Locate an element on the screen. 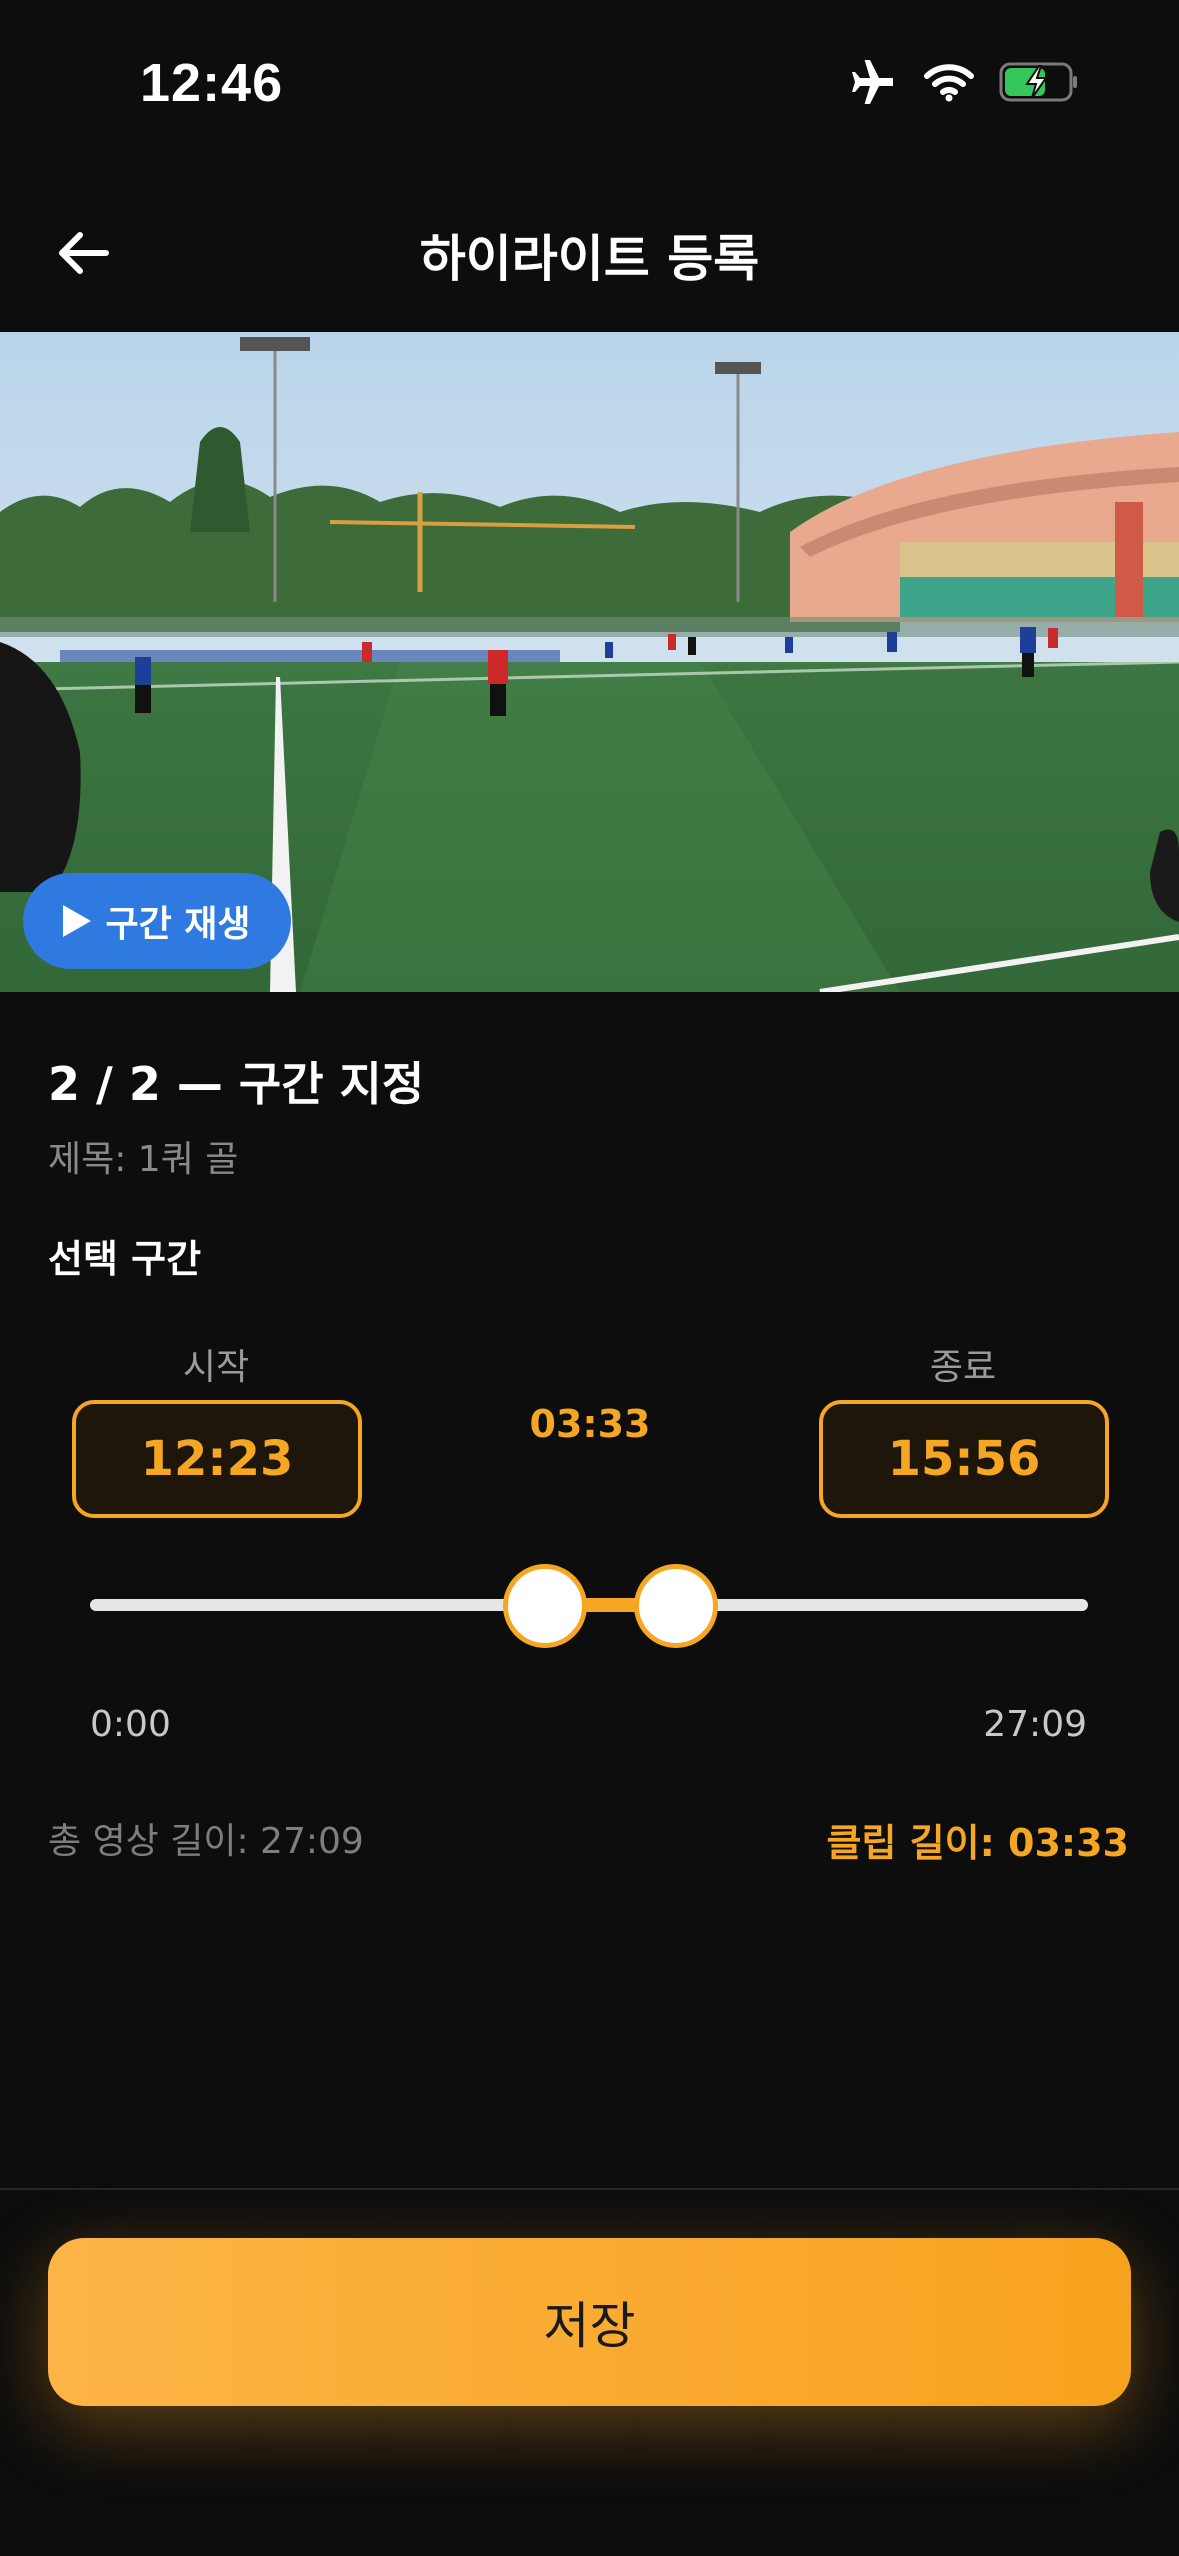  save-button: 저장 is located at coordinates (589, 2322).